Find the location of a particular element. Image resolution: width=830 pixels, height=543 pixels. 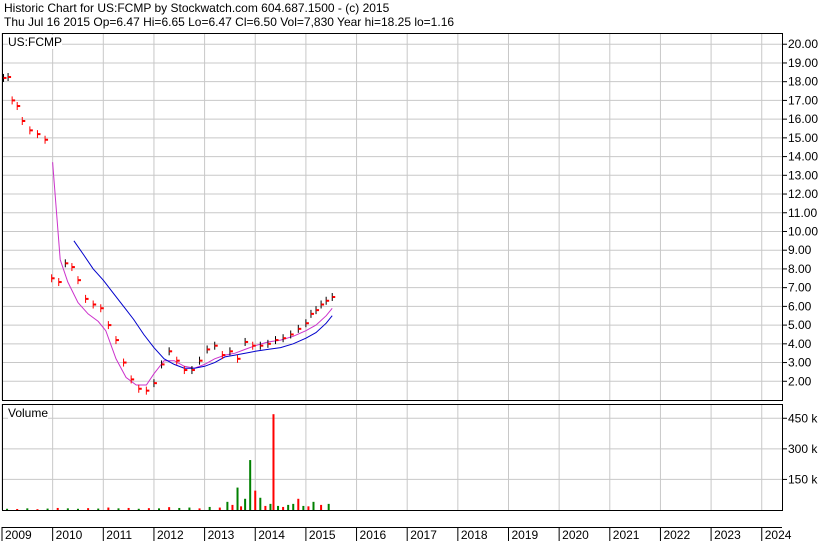

short-moving-average-line is located at coordinates (192, 274).